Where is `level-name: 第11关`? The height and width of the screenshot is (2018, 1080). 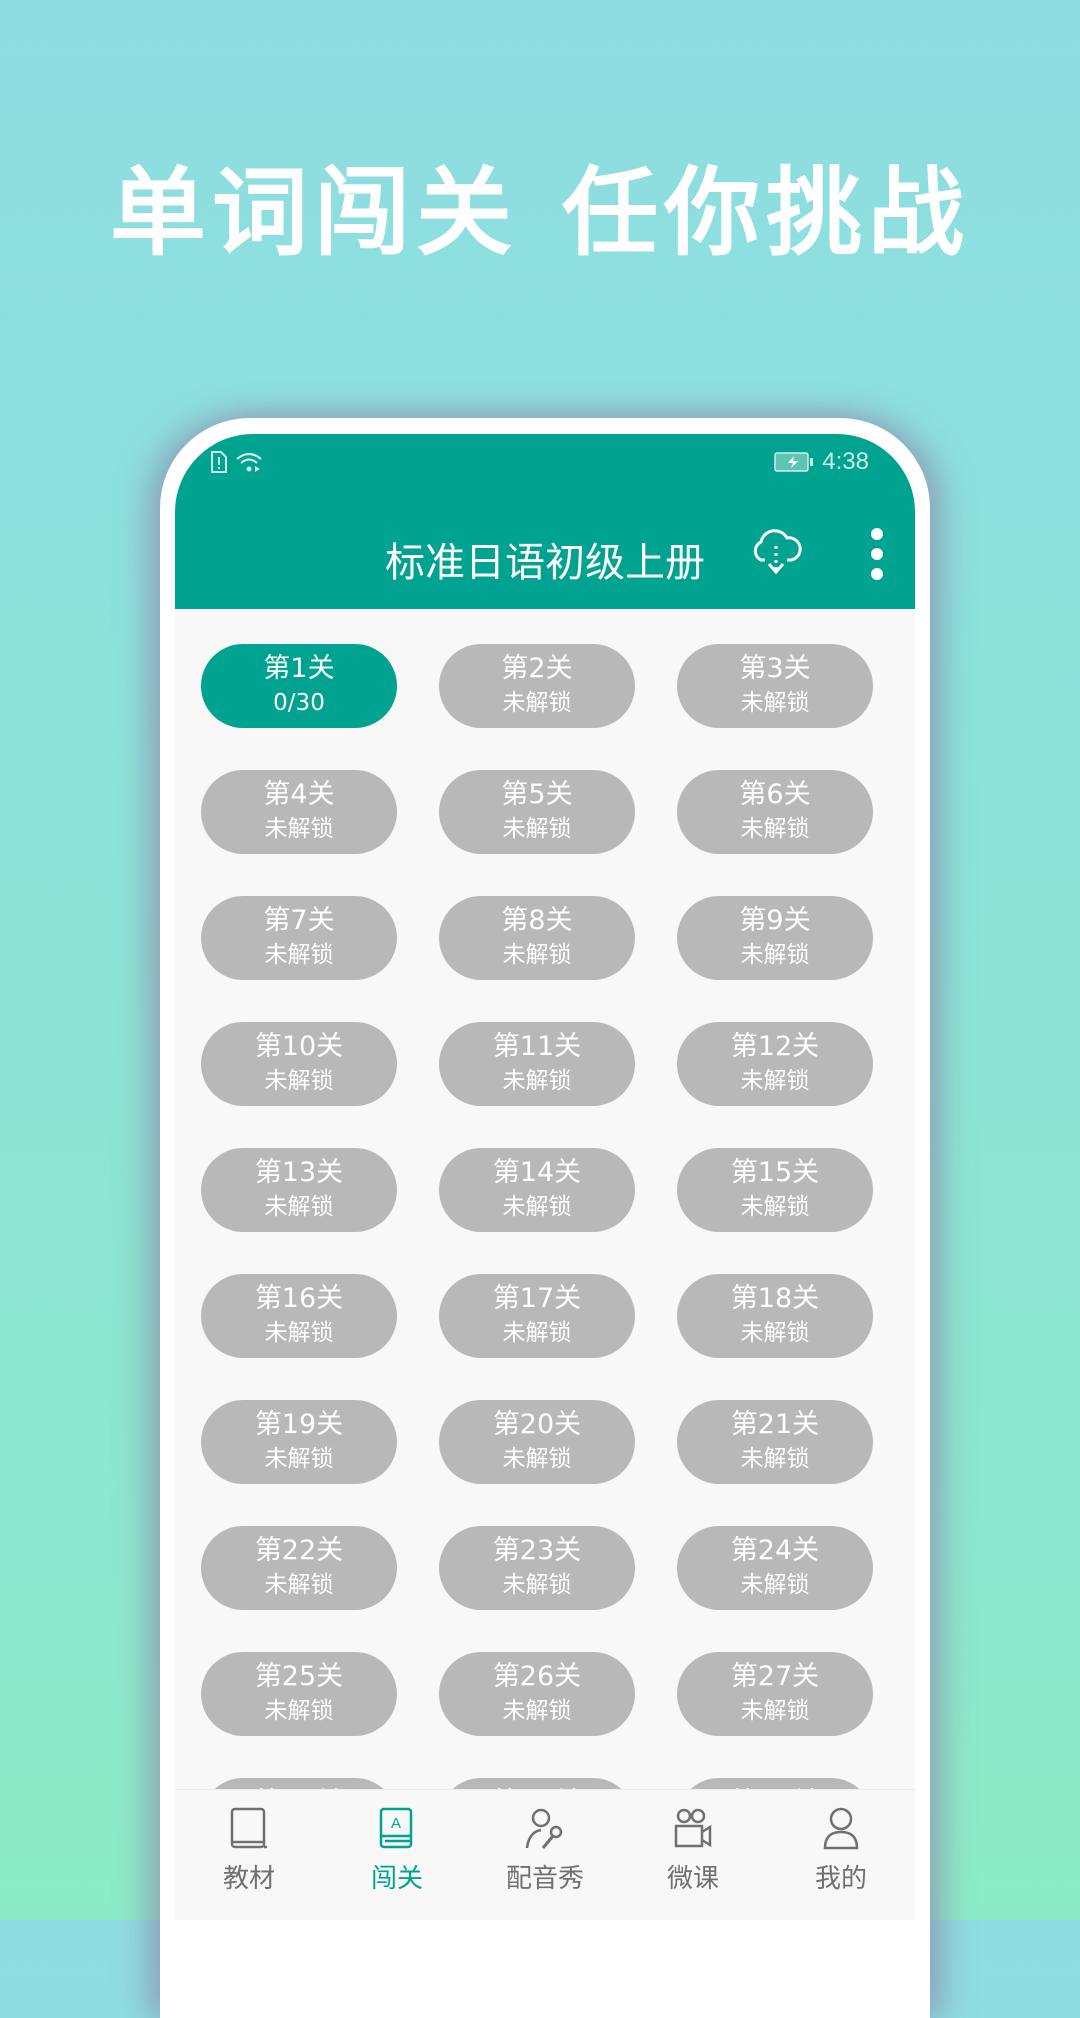
level-name: 第11关 is located at coordinates (537, 1046).